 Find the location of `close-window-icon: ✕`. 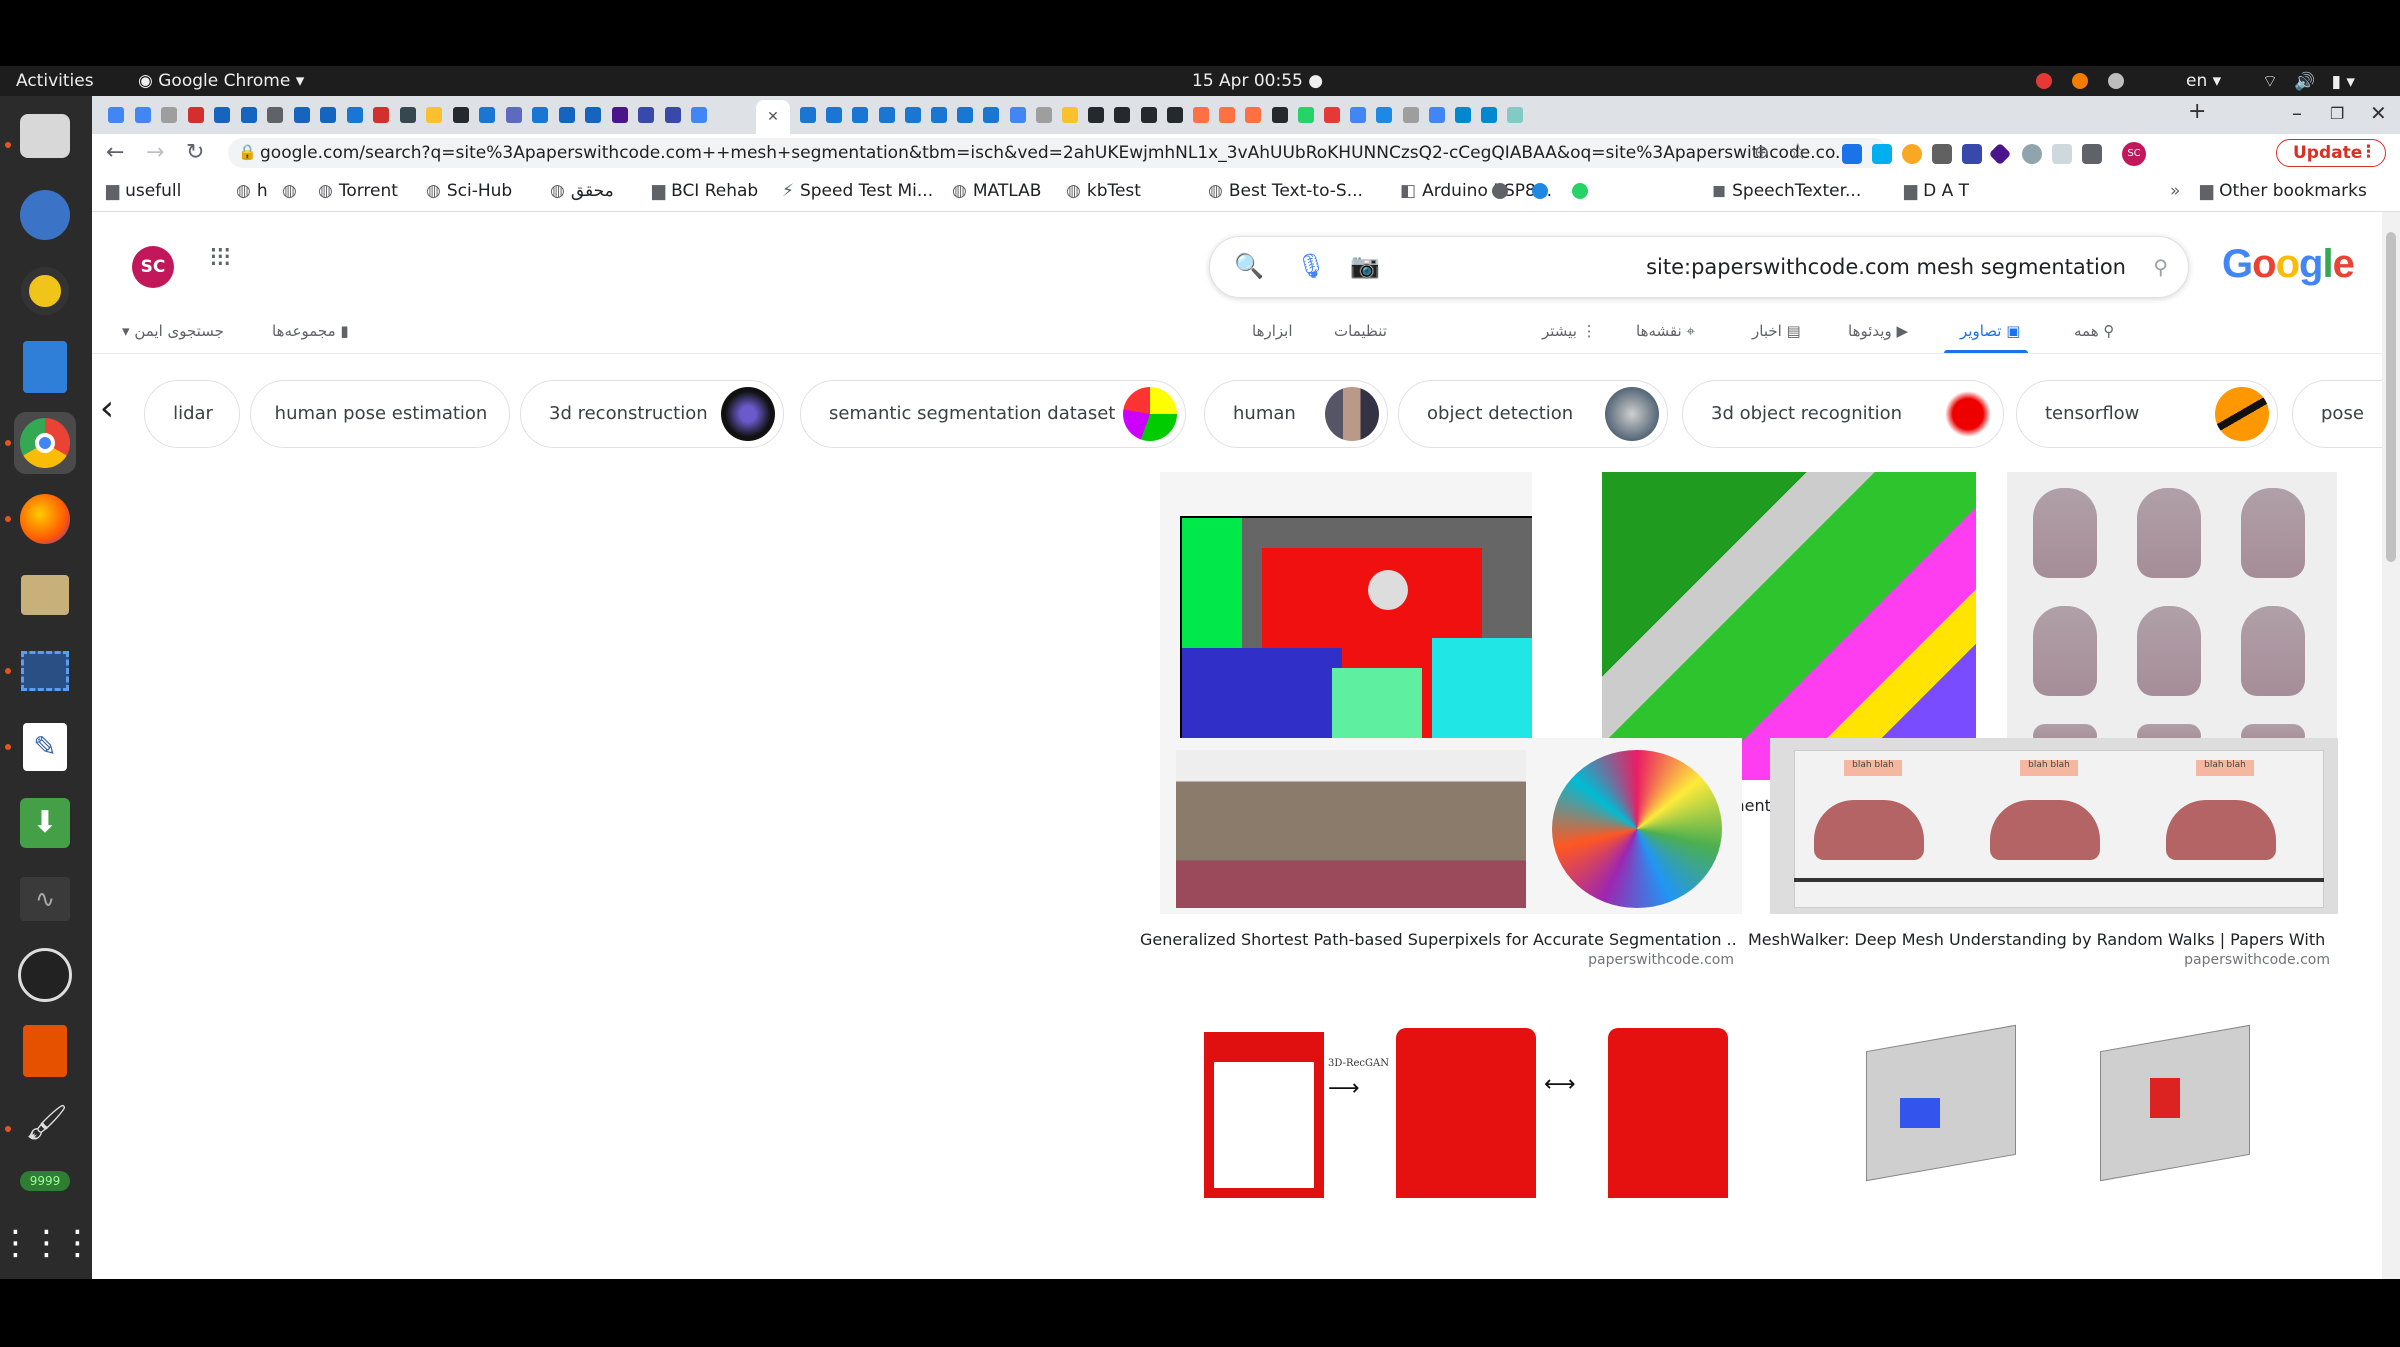

close-window-icon: ✕ is located at coordinates (2378, 113).